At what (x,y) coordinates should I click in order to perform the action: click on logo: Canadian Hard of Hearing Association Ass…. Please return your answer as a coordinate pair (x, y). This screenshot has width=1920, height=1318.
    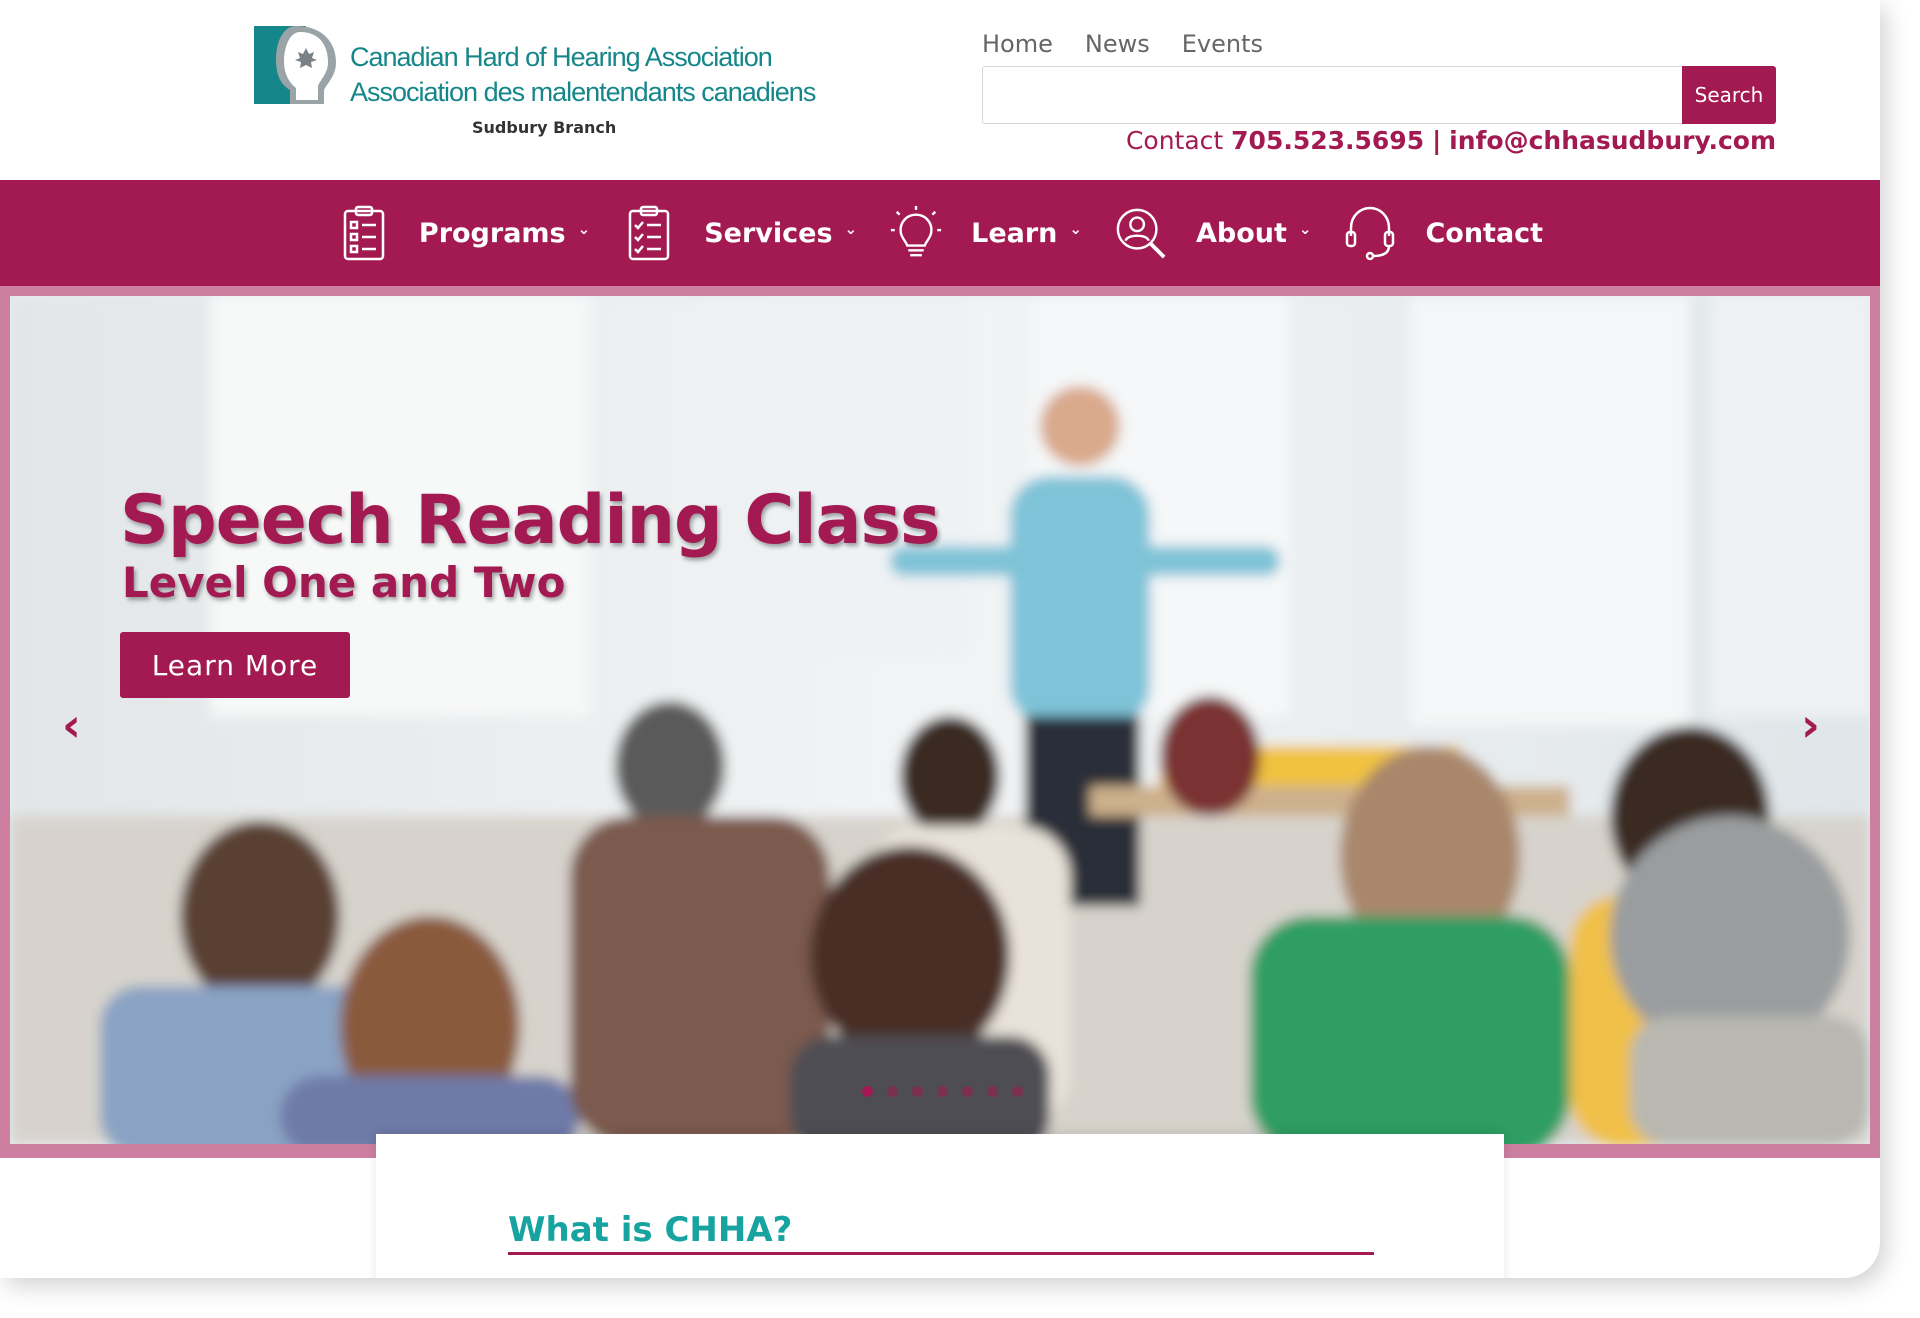
    Looking at the image, I should click on (535, 84).